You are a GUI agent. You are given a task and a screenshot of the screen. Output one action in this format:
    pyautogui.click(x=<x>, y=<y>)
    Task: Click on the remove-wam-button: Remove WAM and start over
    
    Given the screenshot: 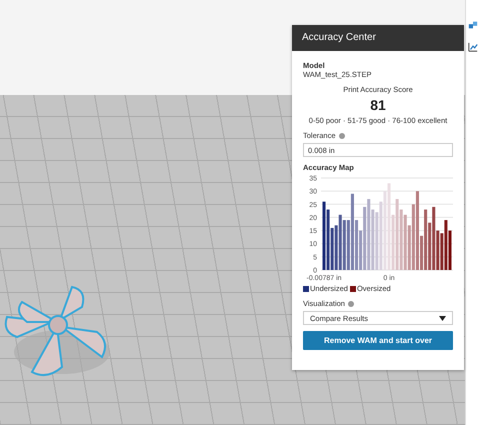 What is the action you would take?
    pyautogui.click(x=378, y=340)
    